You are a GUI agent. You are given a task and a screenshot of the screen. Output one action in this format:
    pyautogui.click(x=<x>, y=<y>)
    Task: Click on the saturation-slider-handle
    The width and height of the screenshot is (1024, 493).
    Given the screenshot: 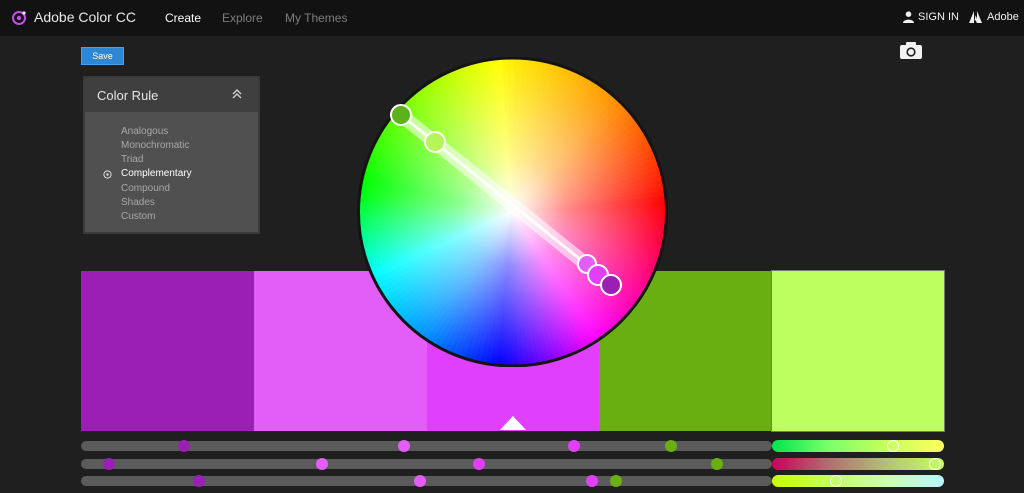 What is the action you would take?
    pyautogui.click(x=935, y=464)
    